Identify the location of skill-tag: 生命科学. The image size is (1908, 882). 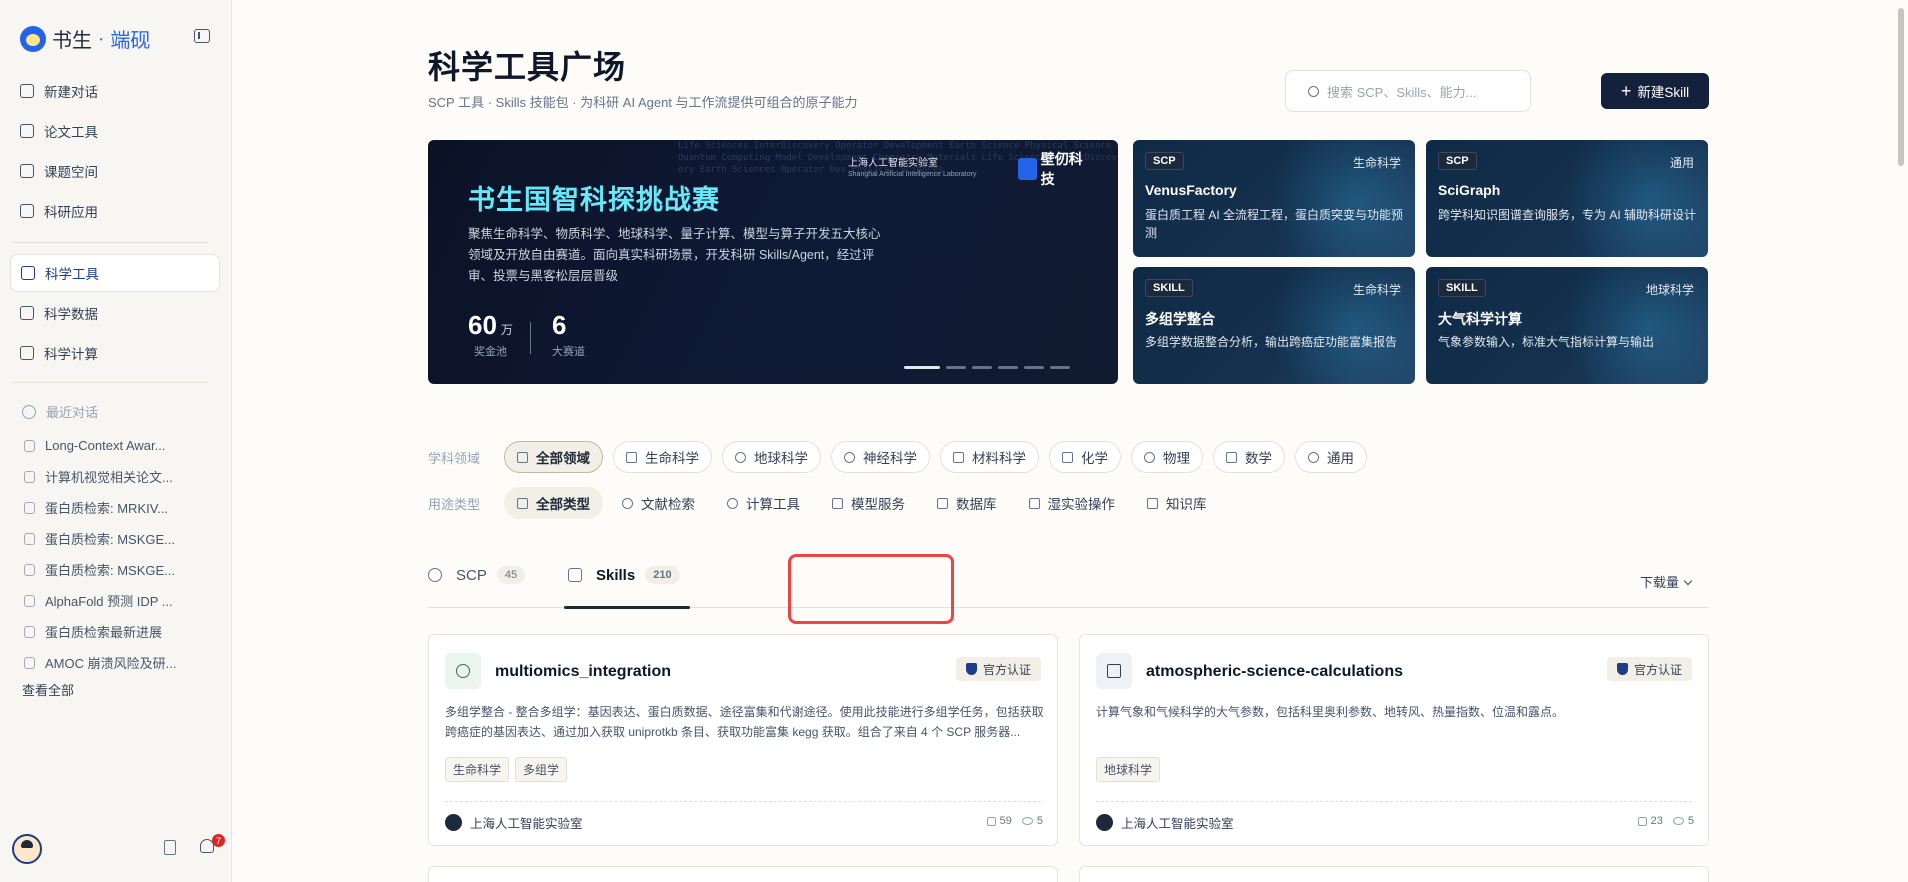
(477, 769).